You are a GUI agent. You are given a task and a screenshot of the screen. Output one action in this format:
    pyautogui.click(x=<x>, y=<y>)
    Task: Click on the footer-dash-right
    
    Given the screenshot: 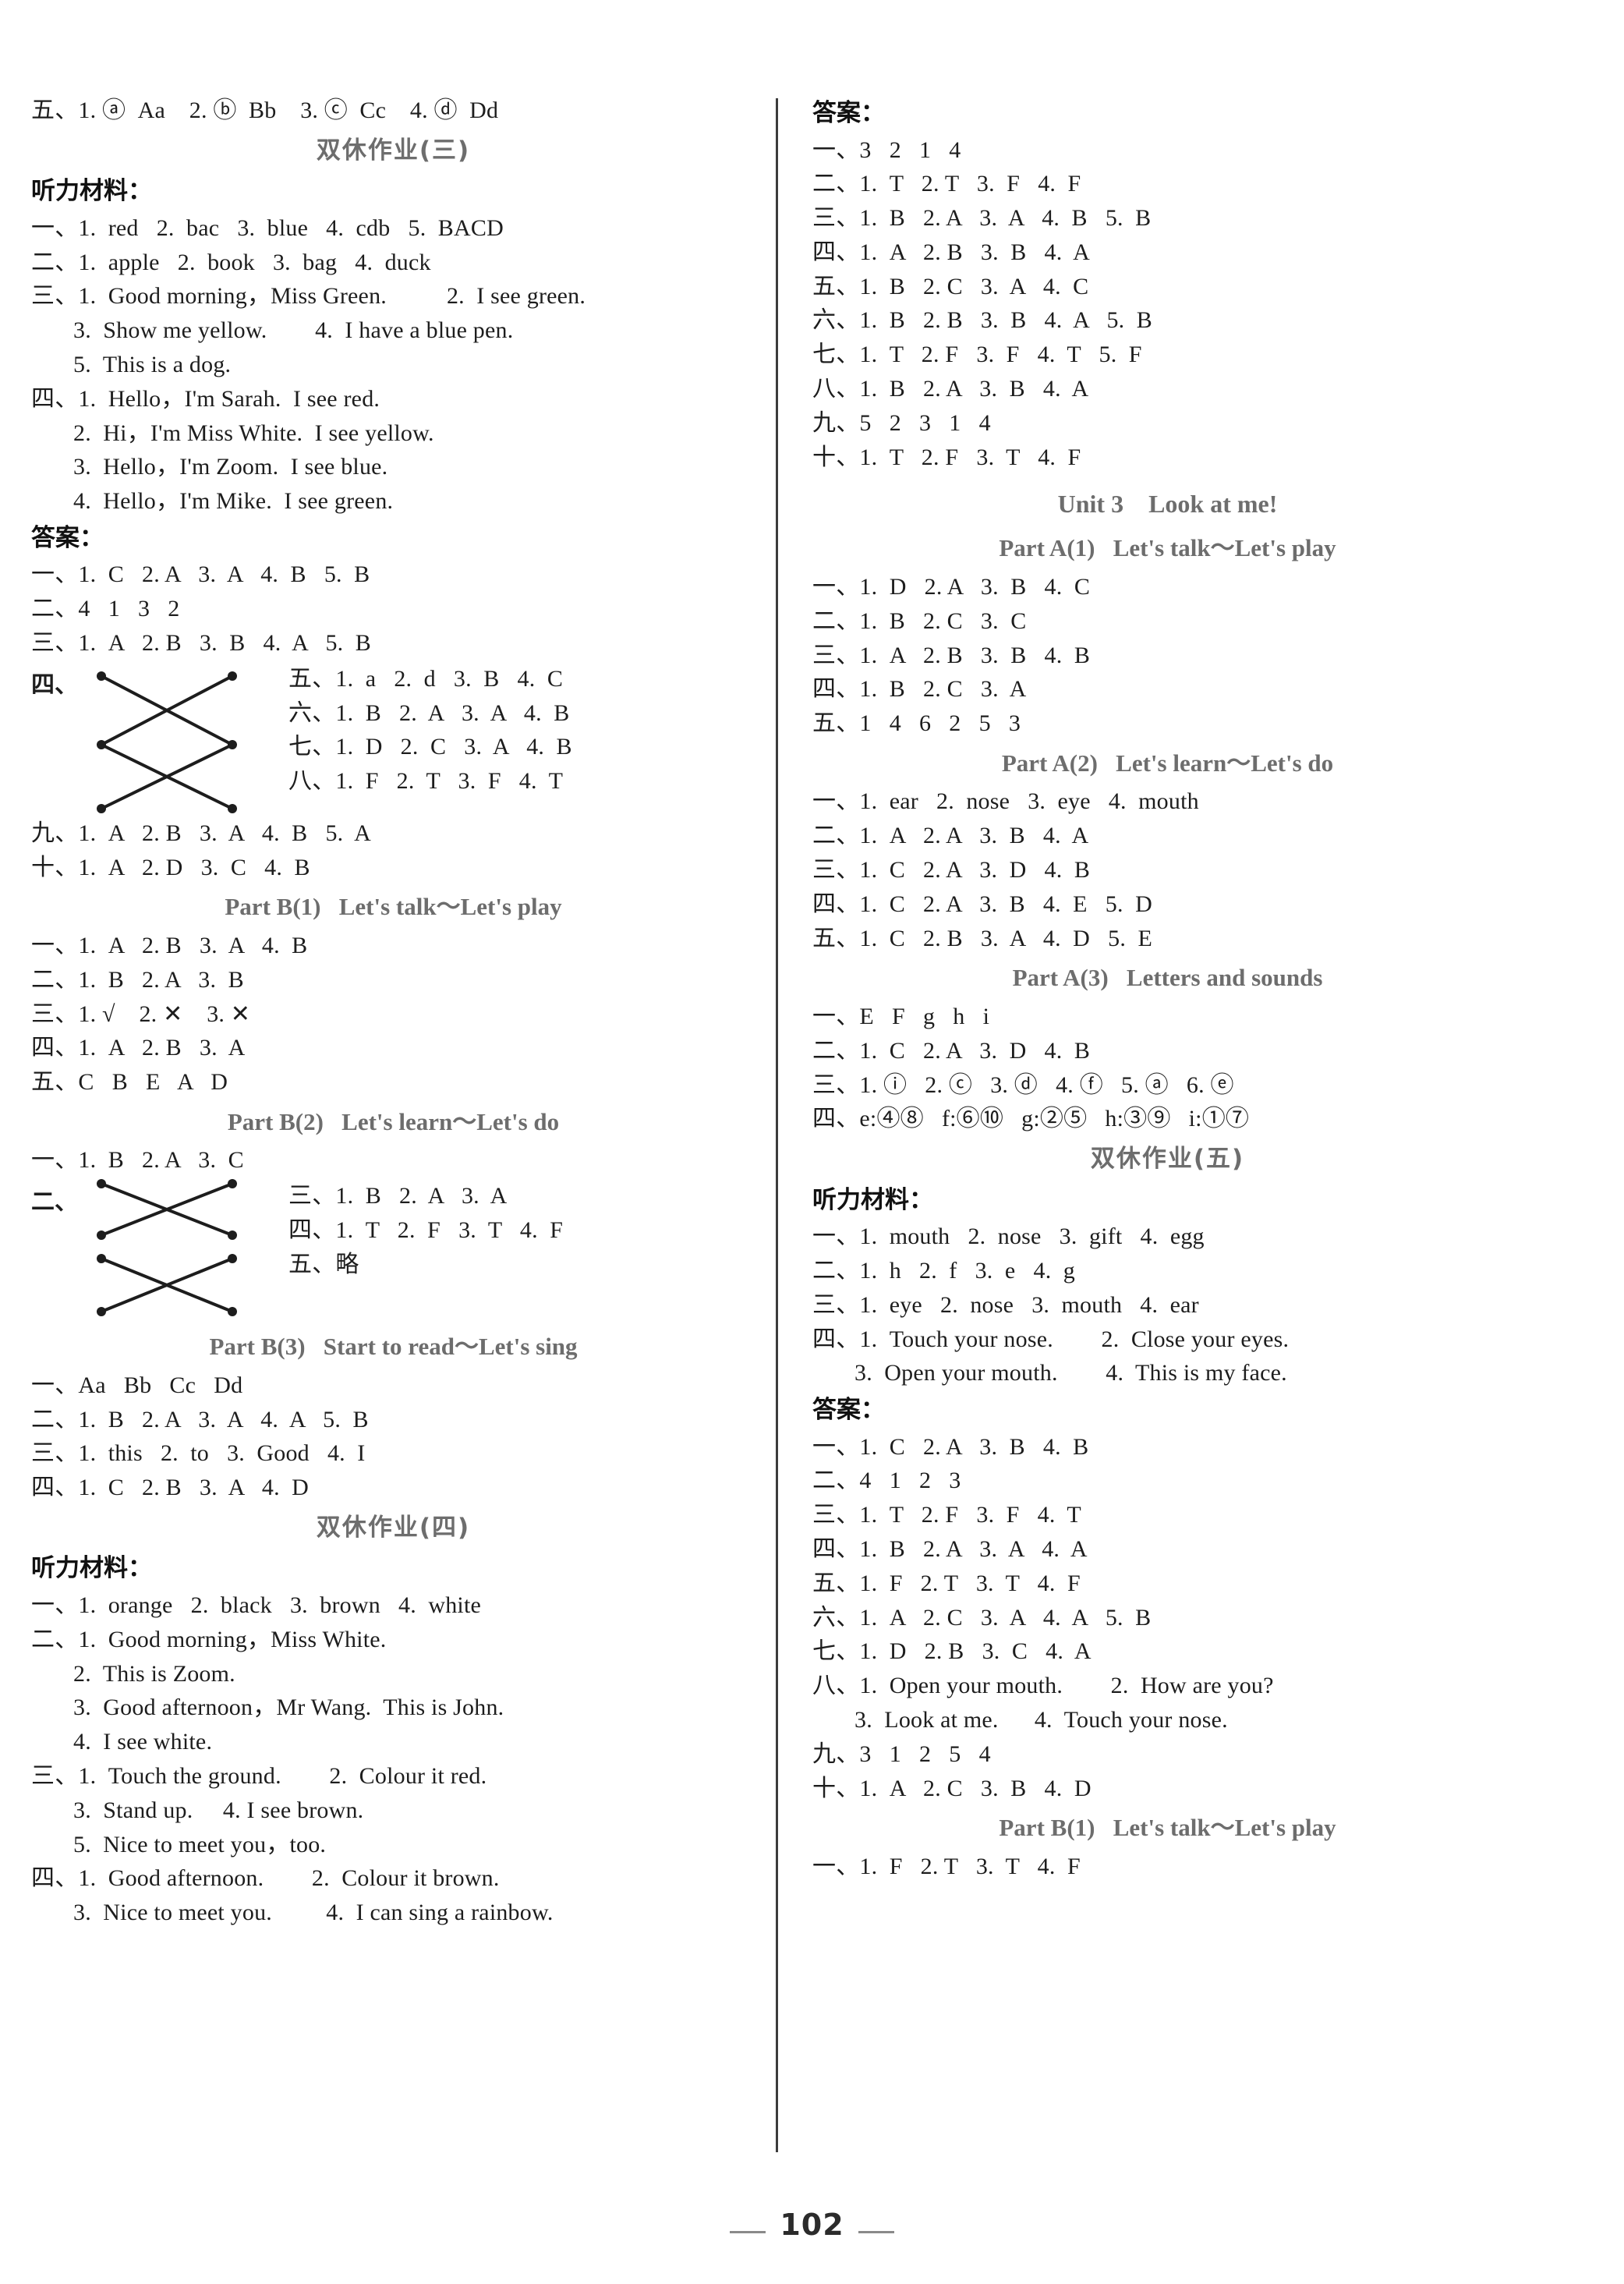 What is the action you would take?
    pyautogui.click(x=876, y=2231)
    